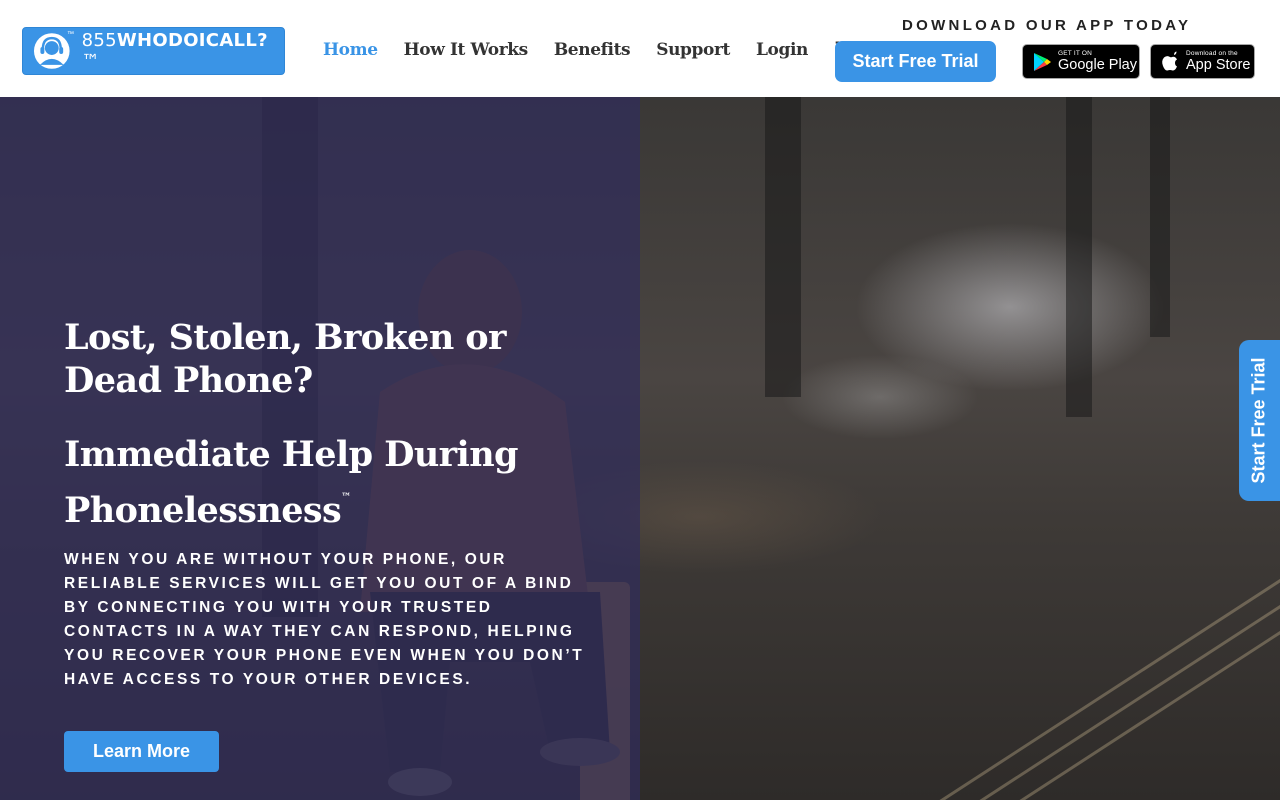  What do you see at coordinates (70, 34) in the screenshot?
I see `logo-trademark: ™` at bounding box center [70, 34].